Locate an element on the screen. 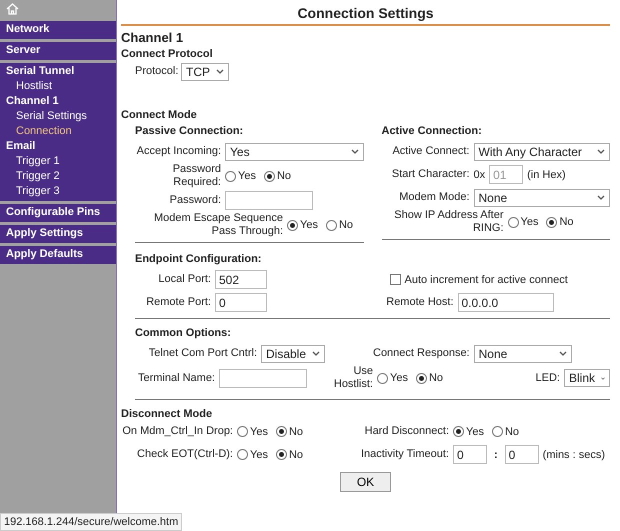 The height and width of the screenshot is (531, 620). sidebar-item: Serial Tunnel is located at coordinates (58, 71).